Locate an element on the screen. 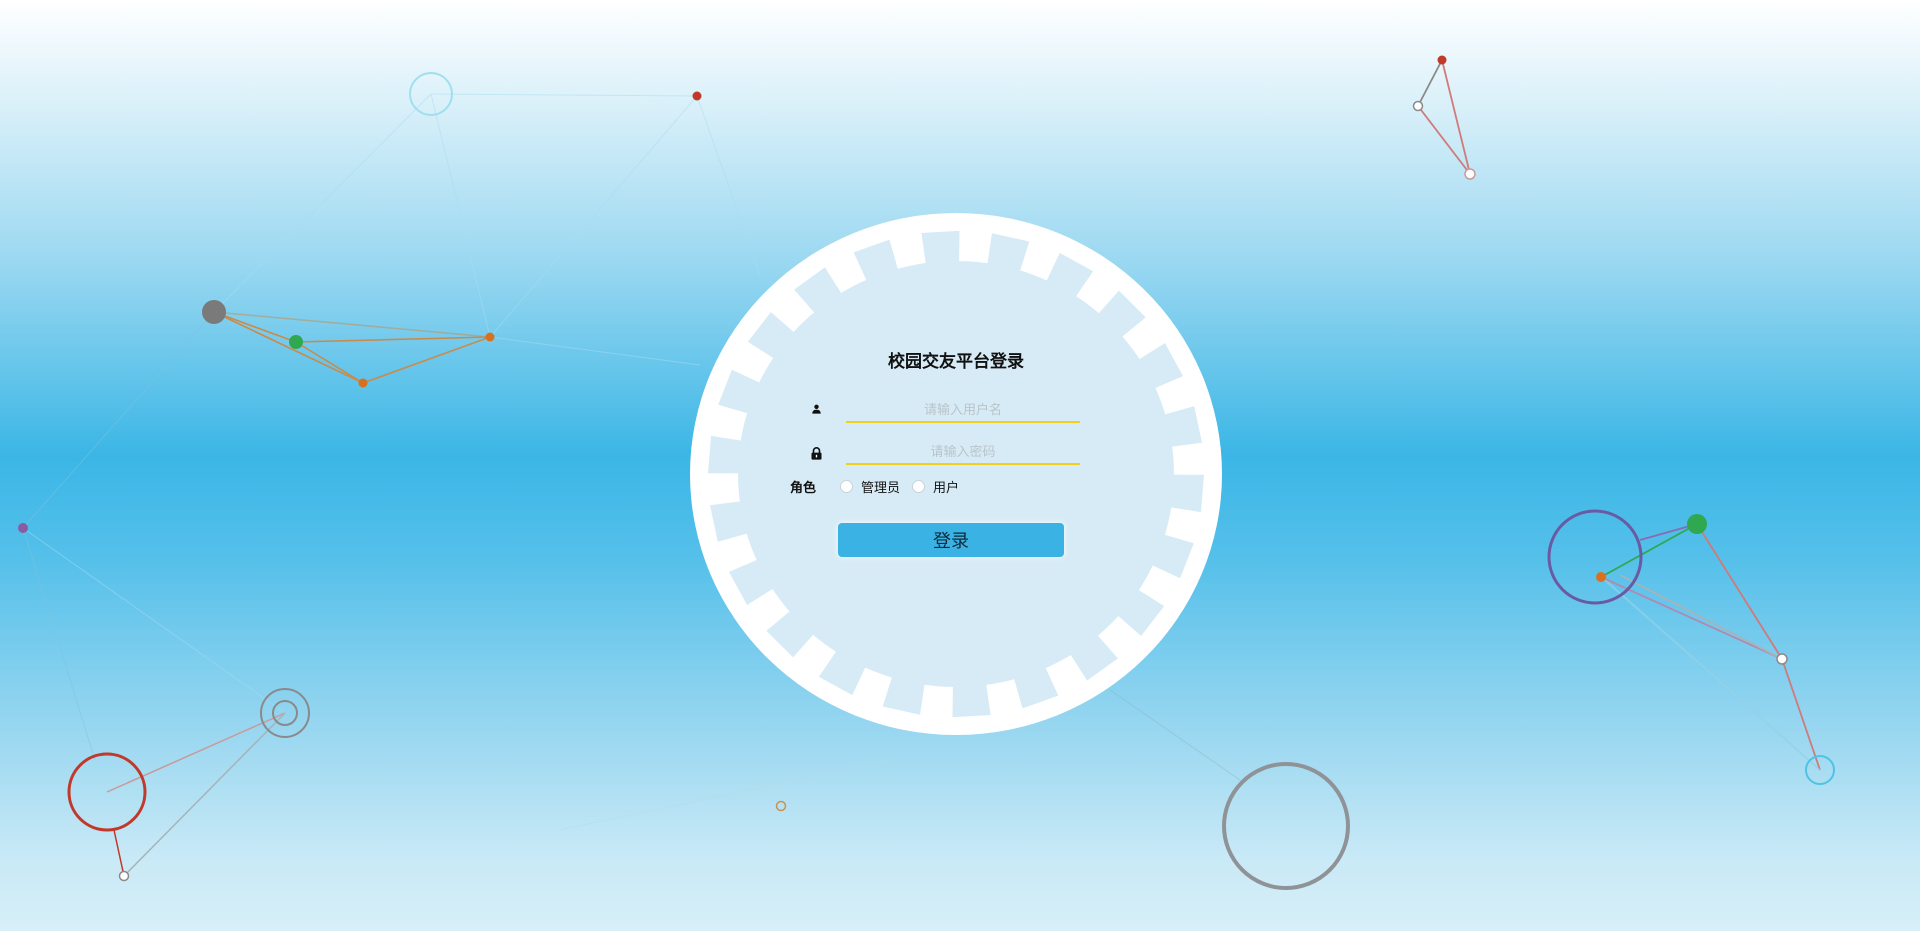  password-input is located at coordinates (963, 453).